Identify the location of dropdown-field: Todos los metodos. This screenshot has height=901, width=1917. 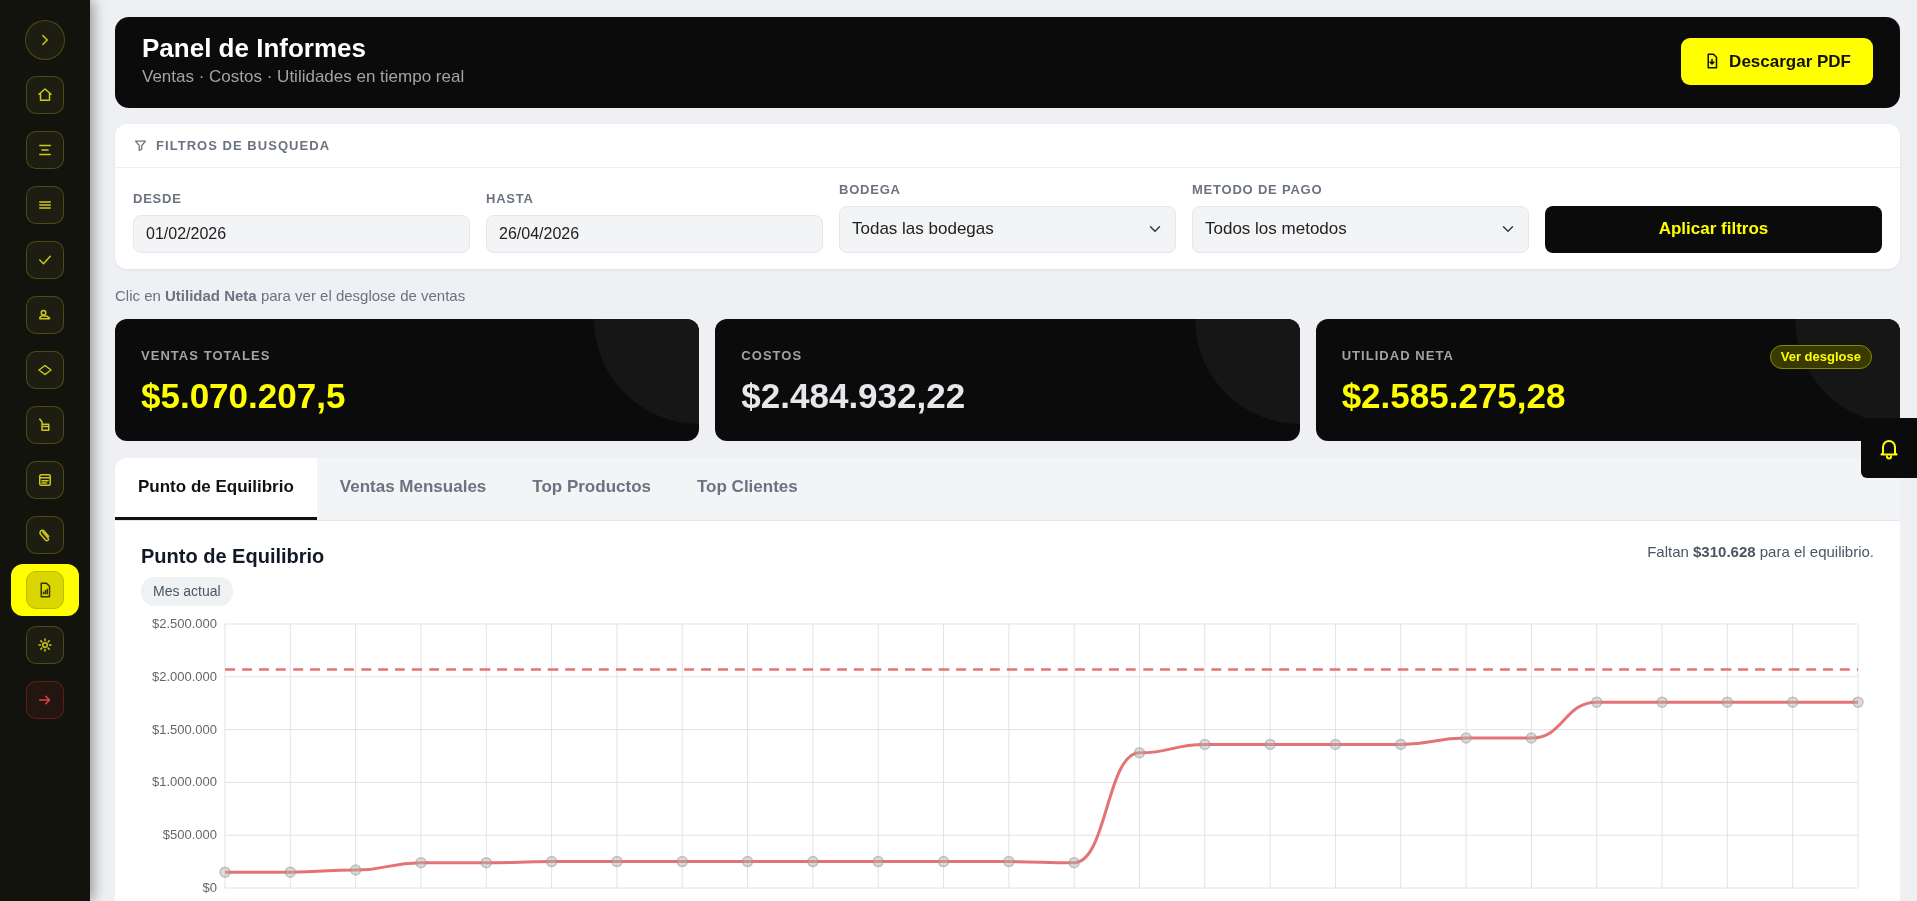
(1360, 229).